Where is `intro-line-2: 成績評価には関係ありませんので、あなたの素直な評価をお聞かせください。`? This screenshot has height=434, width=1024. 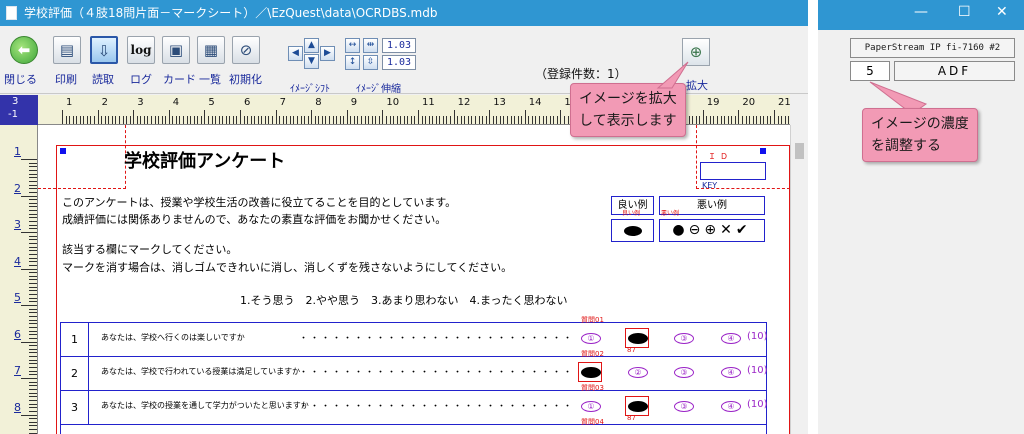 intro-line-2: 成績評価には関係ありませんので、あなたの素直な評価をお聞かせください。 is located at coordinates (254, 219).